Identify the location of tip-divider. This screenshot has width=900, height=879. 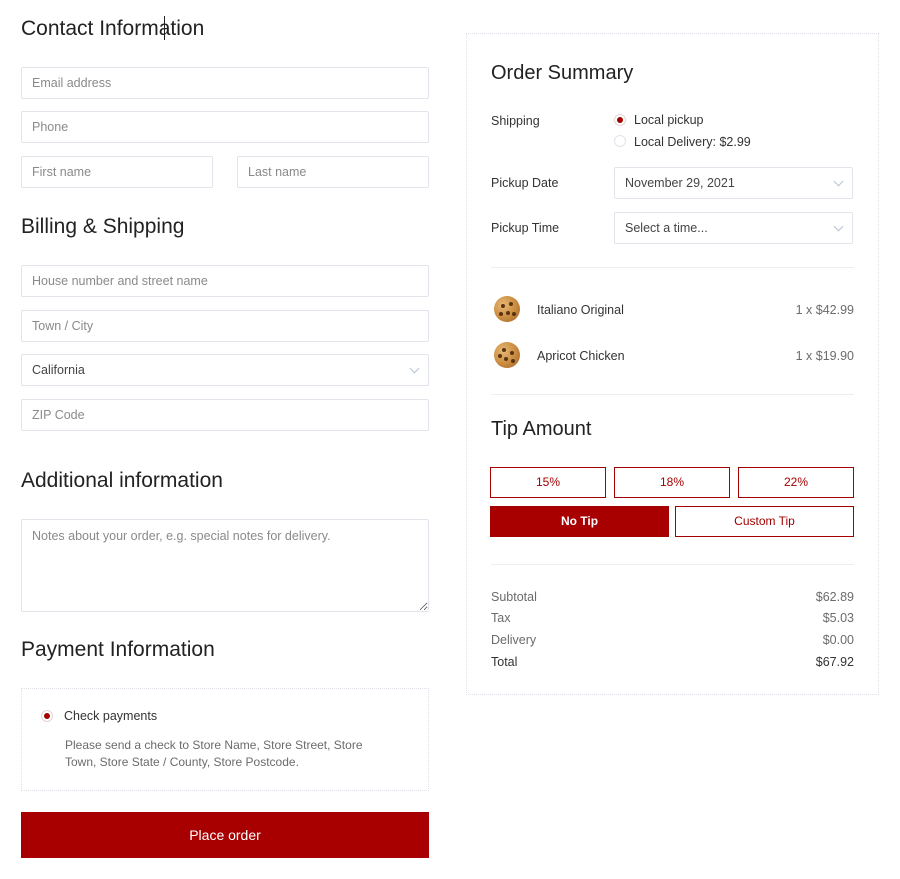
(672, 564).